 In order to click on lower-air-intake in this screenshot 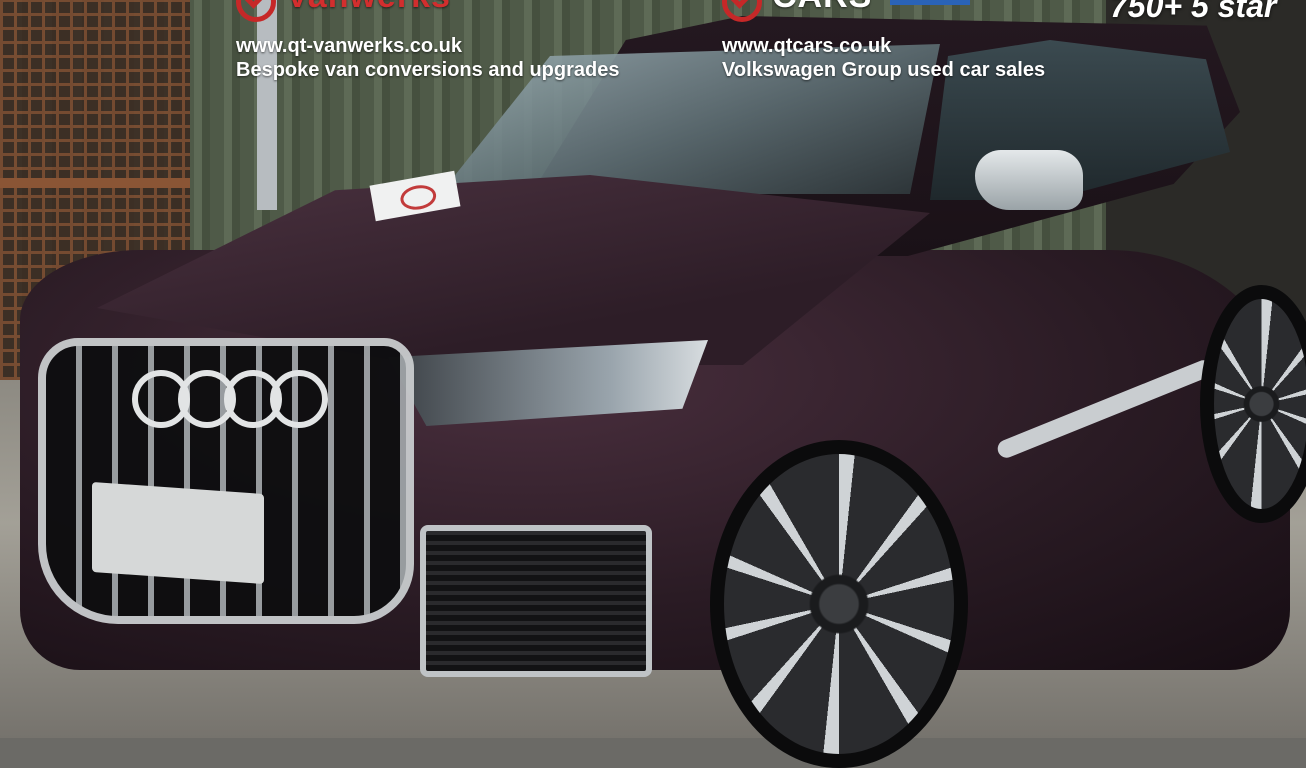, I will do `click(536, 601)`.